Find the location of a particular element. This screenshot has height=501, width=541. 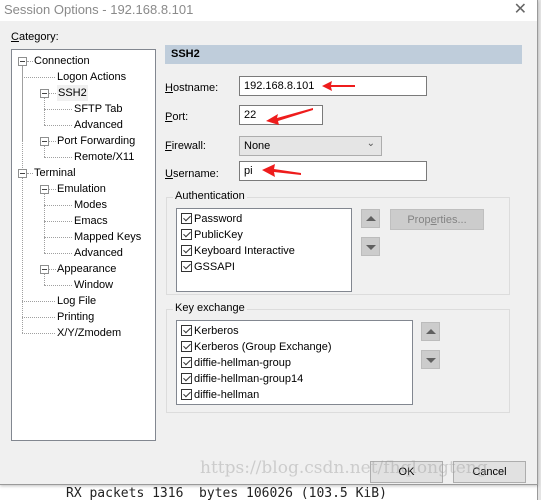

list-item-label: GSSAPI is located at coordinates (214, 267).